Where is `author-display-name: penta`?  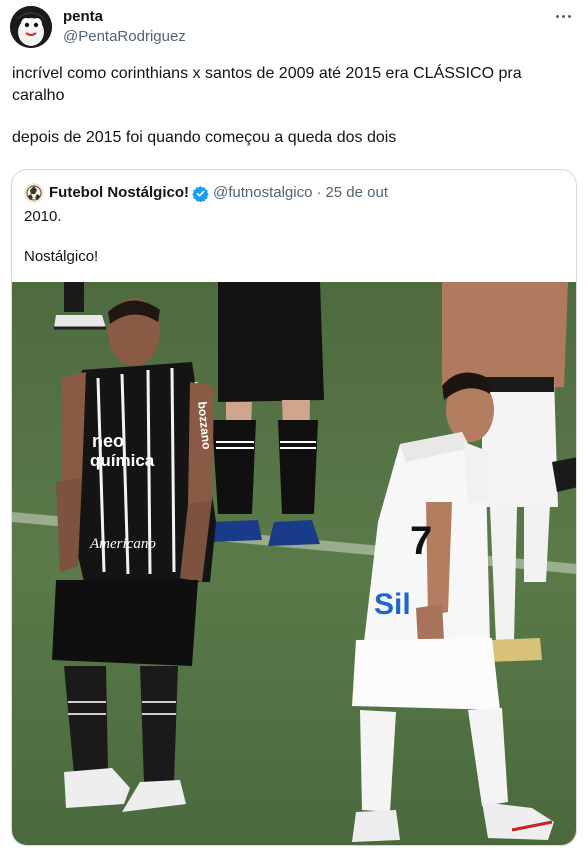 author-display-name: penta is located at coordinates (83, 17).